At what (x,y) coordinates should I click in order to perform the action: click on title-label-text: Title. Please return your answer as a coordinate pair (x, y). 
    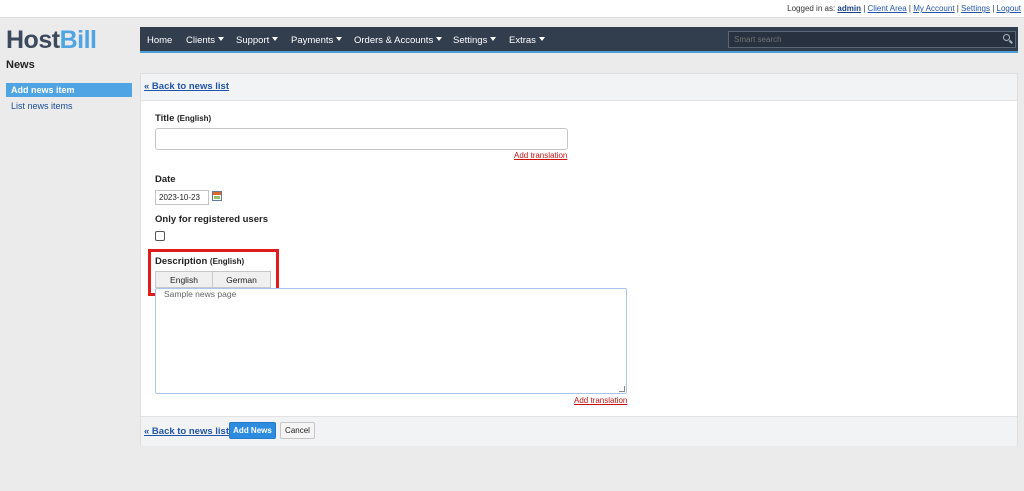
    Looking at the image, I should click on (165, 118).